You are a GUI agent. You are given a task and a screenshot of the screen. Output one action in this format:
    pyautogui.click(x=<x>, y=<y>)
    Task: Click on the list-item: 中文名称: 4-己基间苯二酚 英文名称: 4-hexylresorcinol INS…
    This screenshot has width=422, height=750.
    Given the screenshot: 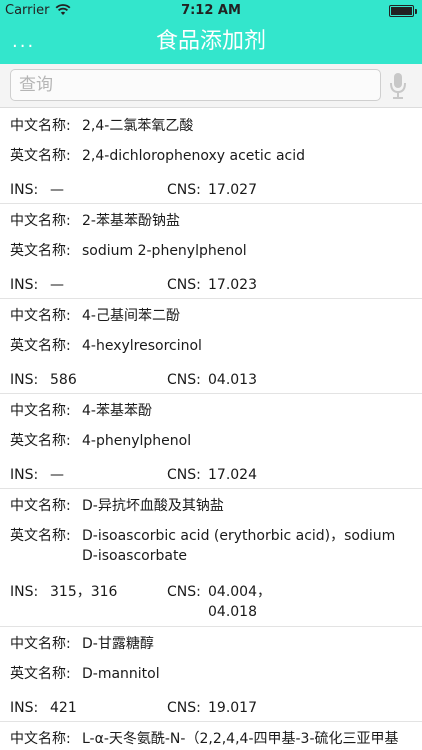 What is the action you would take?
    pyautogui.click(x=211, y=346)
    